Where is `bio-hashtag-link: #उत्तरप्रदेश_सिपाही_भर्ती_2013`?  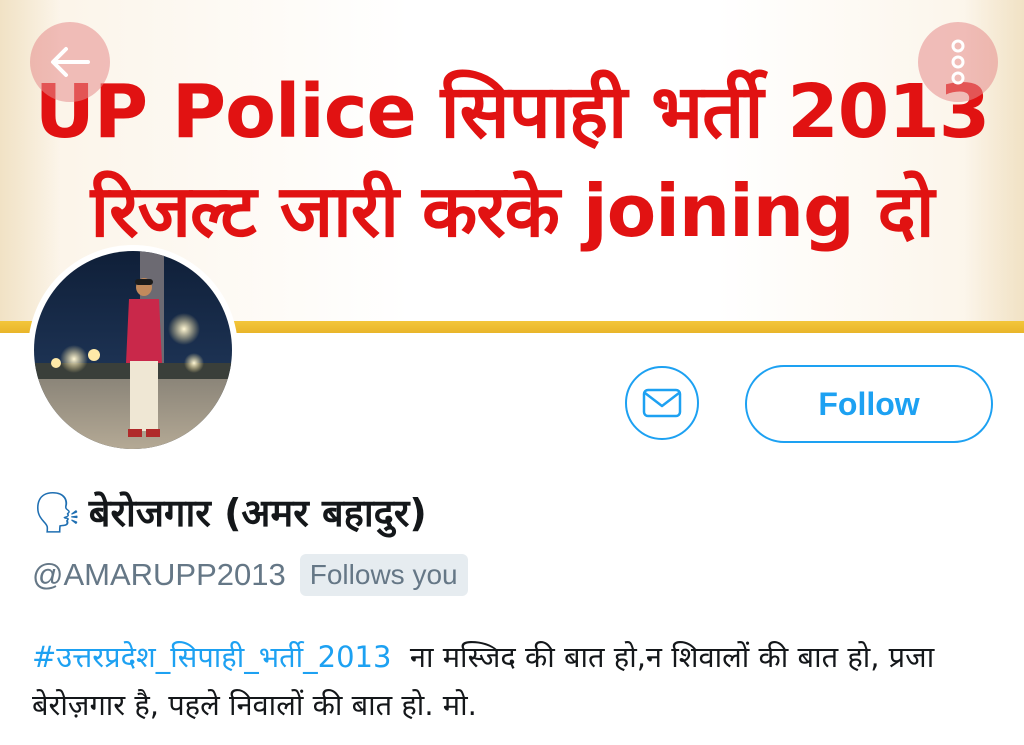 bio-hashtag-link: #उत्तरप्रदेश_सिपाही_भर्ती_2013 is located at coordinates (211, 657).